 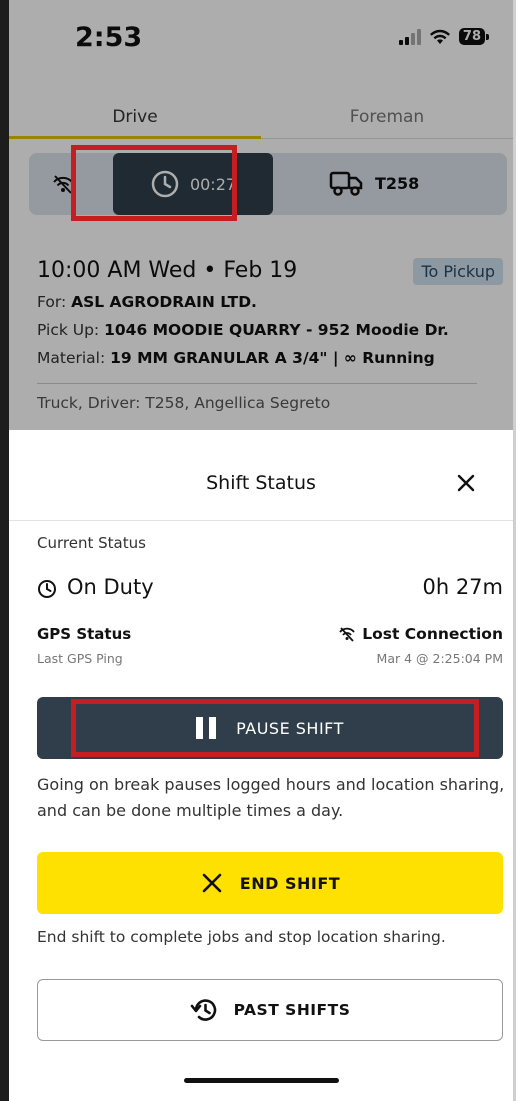 I want to click on highlight-box-pause, so click(x=275, y=728).